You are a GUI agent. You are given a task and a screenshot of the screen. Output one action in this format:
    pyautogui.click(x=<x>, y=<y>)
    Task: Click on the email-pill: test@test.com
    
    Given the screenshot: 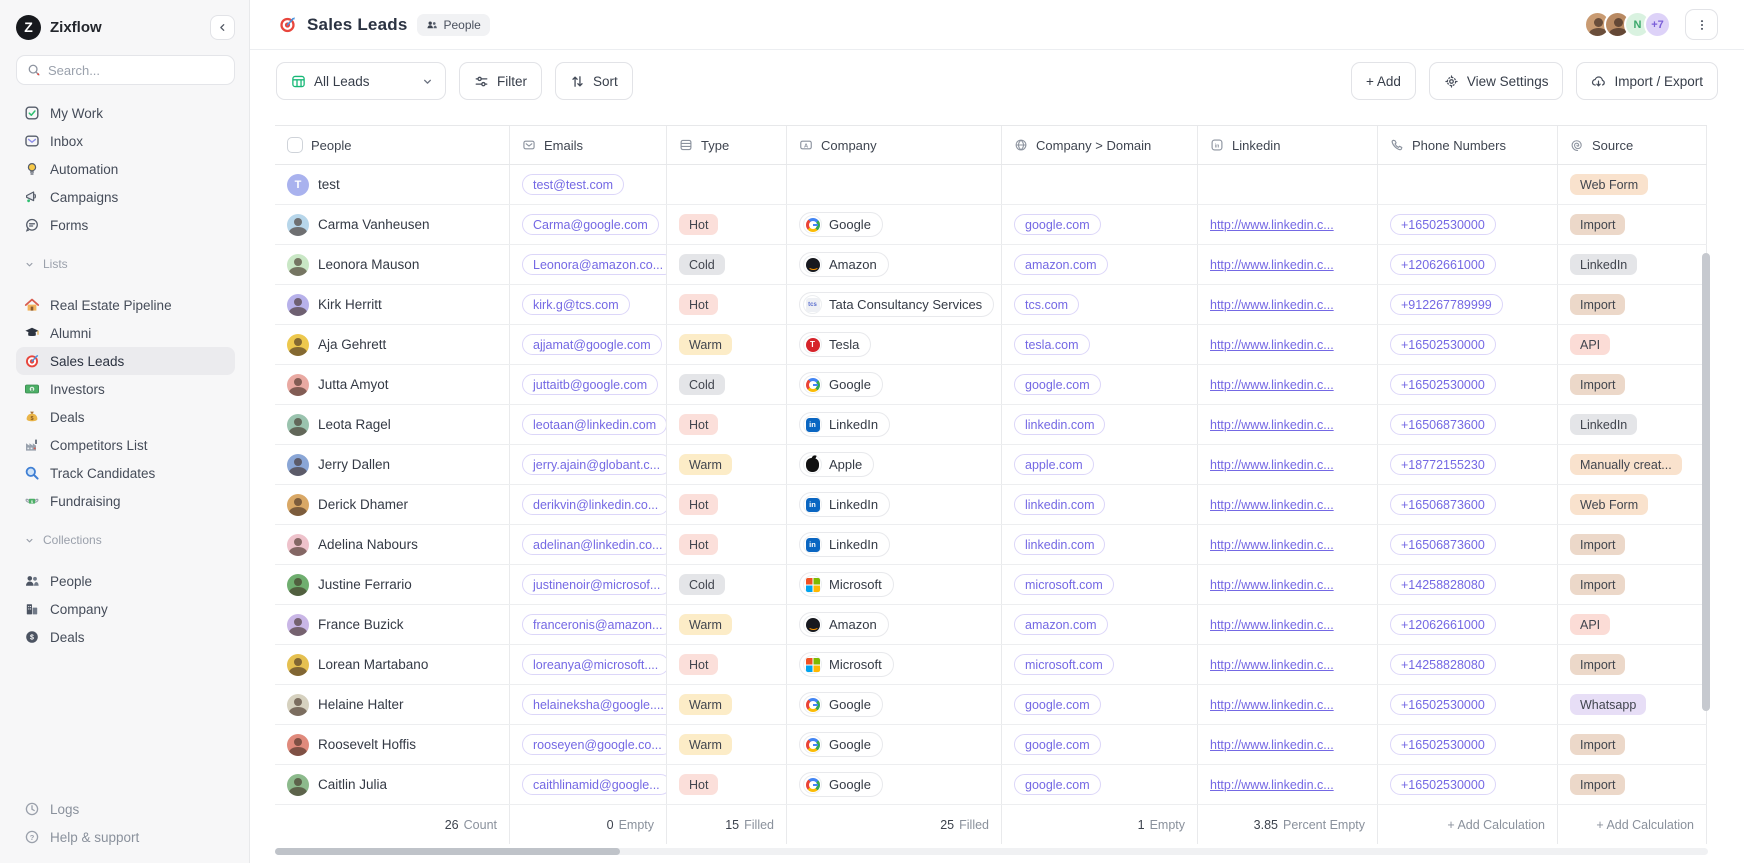 What is the action you would take?
    pyautogui.click(x=573, y=184)
    